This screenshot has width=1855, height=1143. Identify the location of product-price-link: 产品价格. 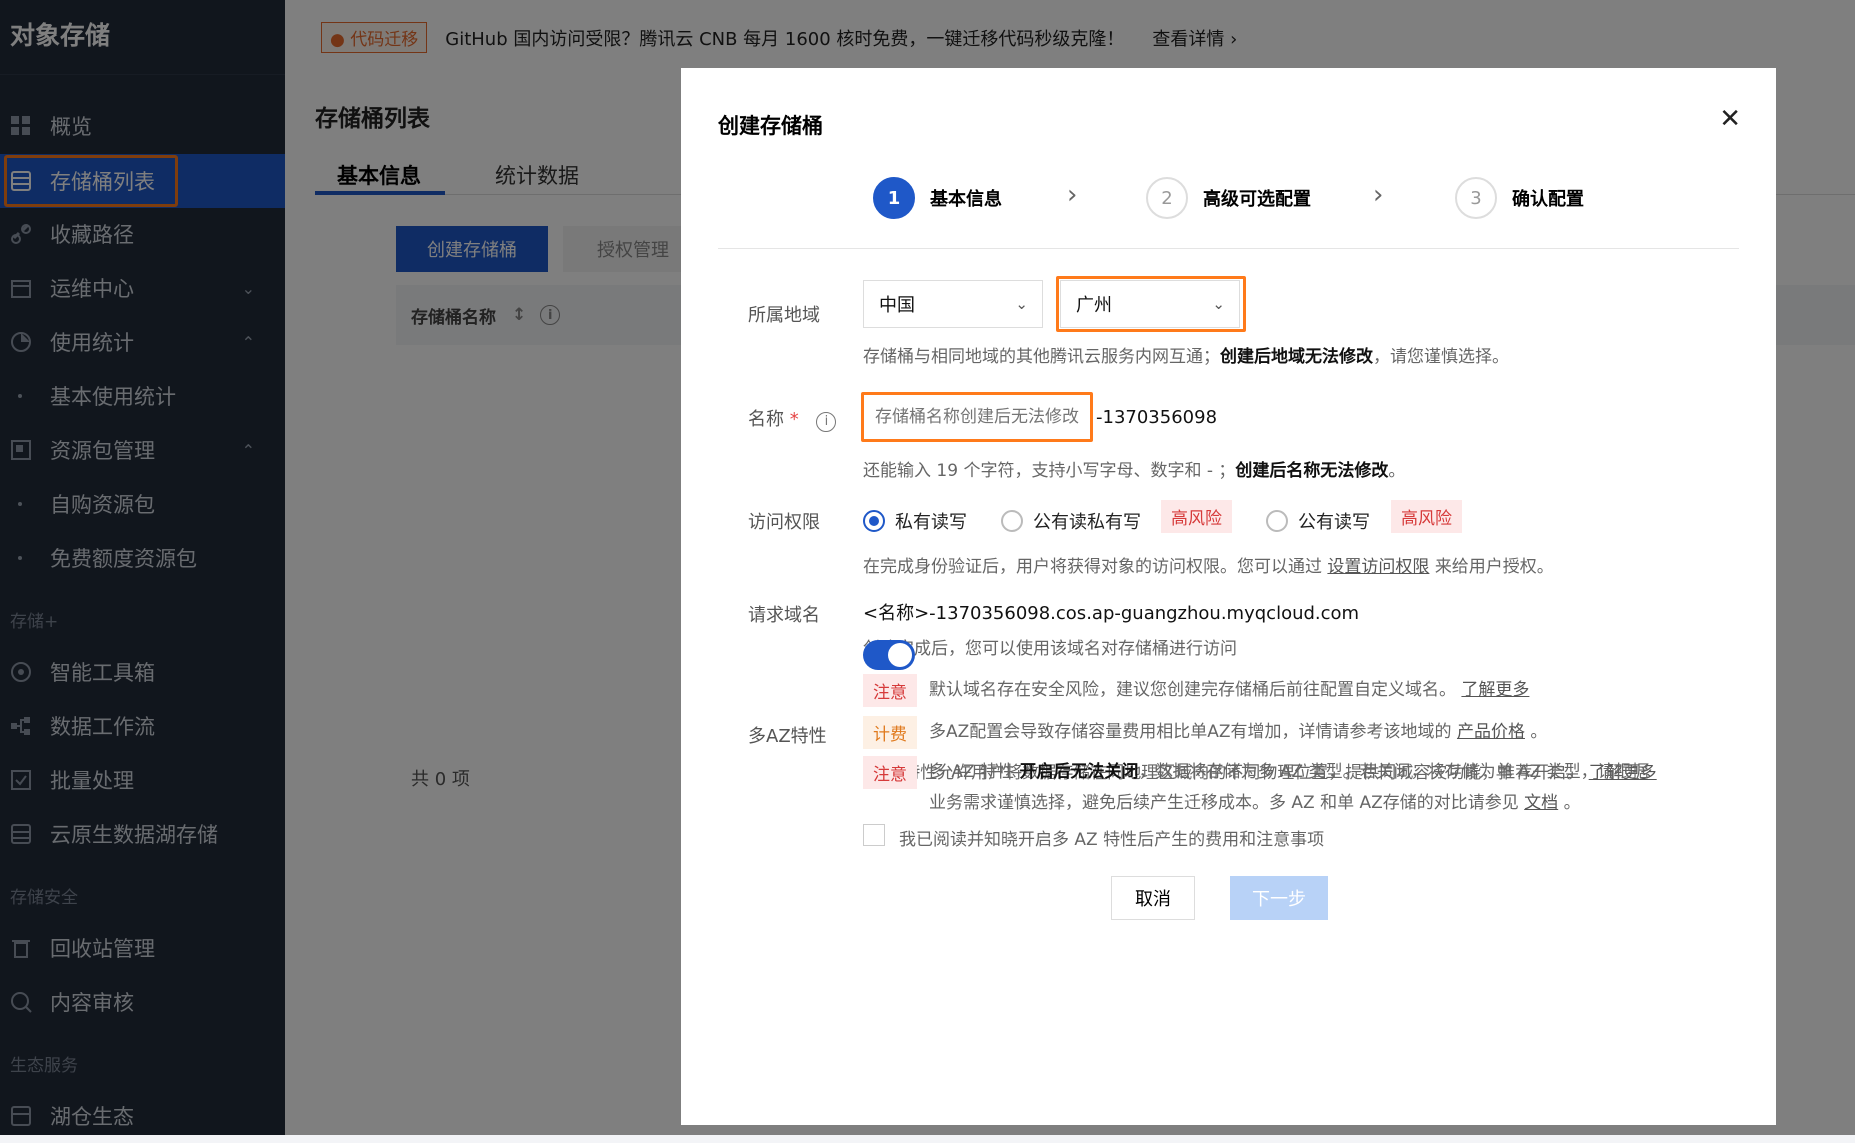
(1491, 732).